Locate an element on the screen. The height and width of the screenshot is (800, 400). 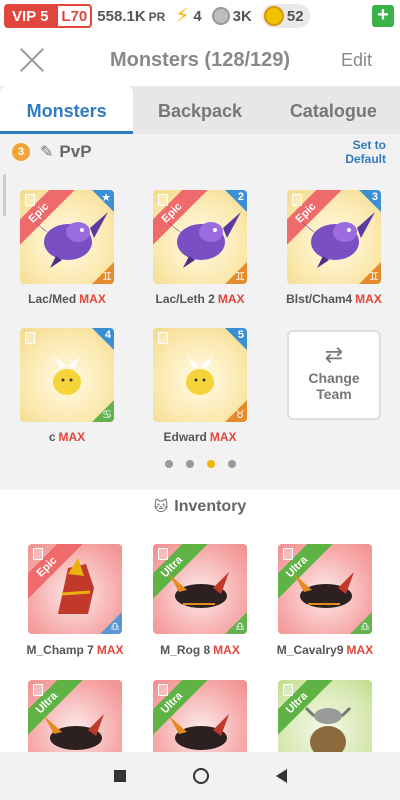
monster-name: Lac/Med is located at coordinates (52, 299).